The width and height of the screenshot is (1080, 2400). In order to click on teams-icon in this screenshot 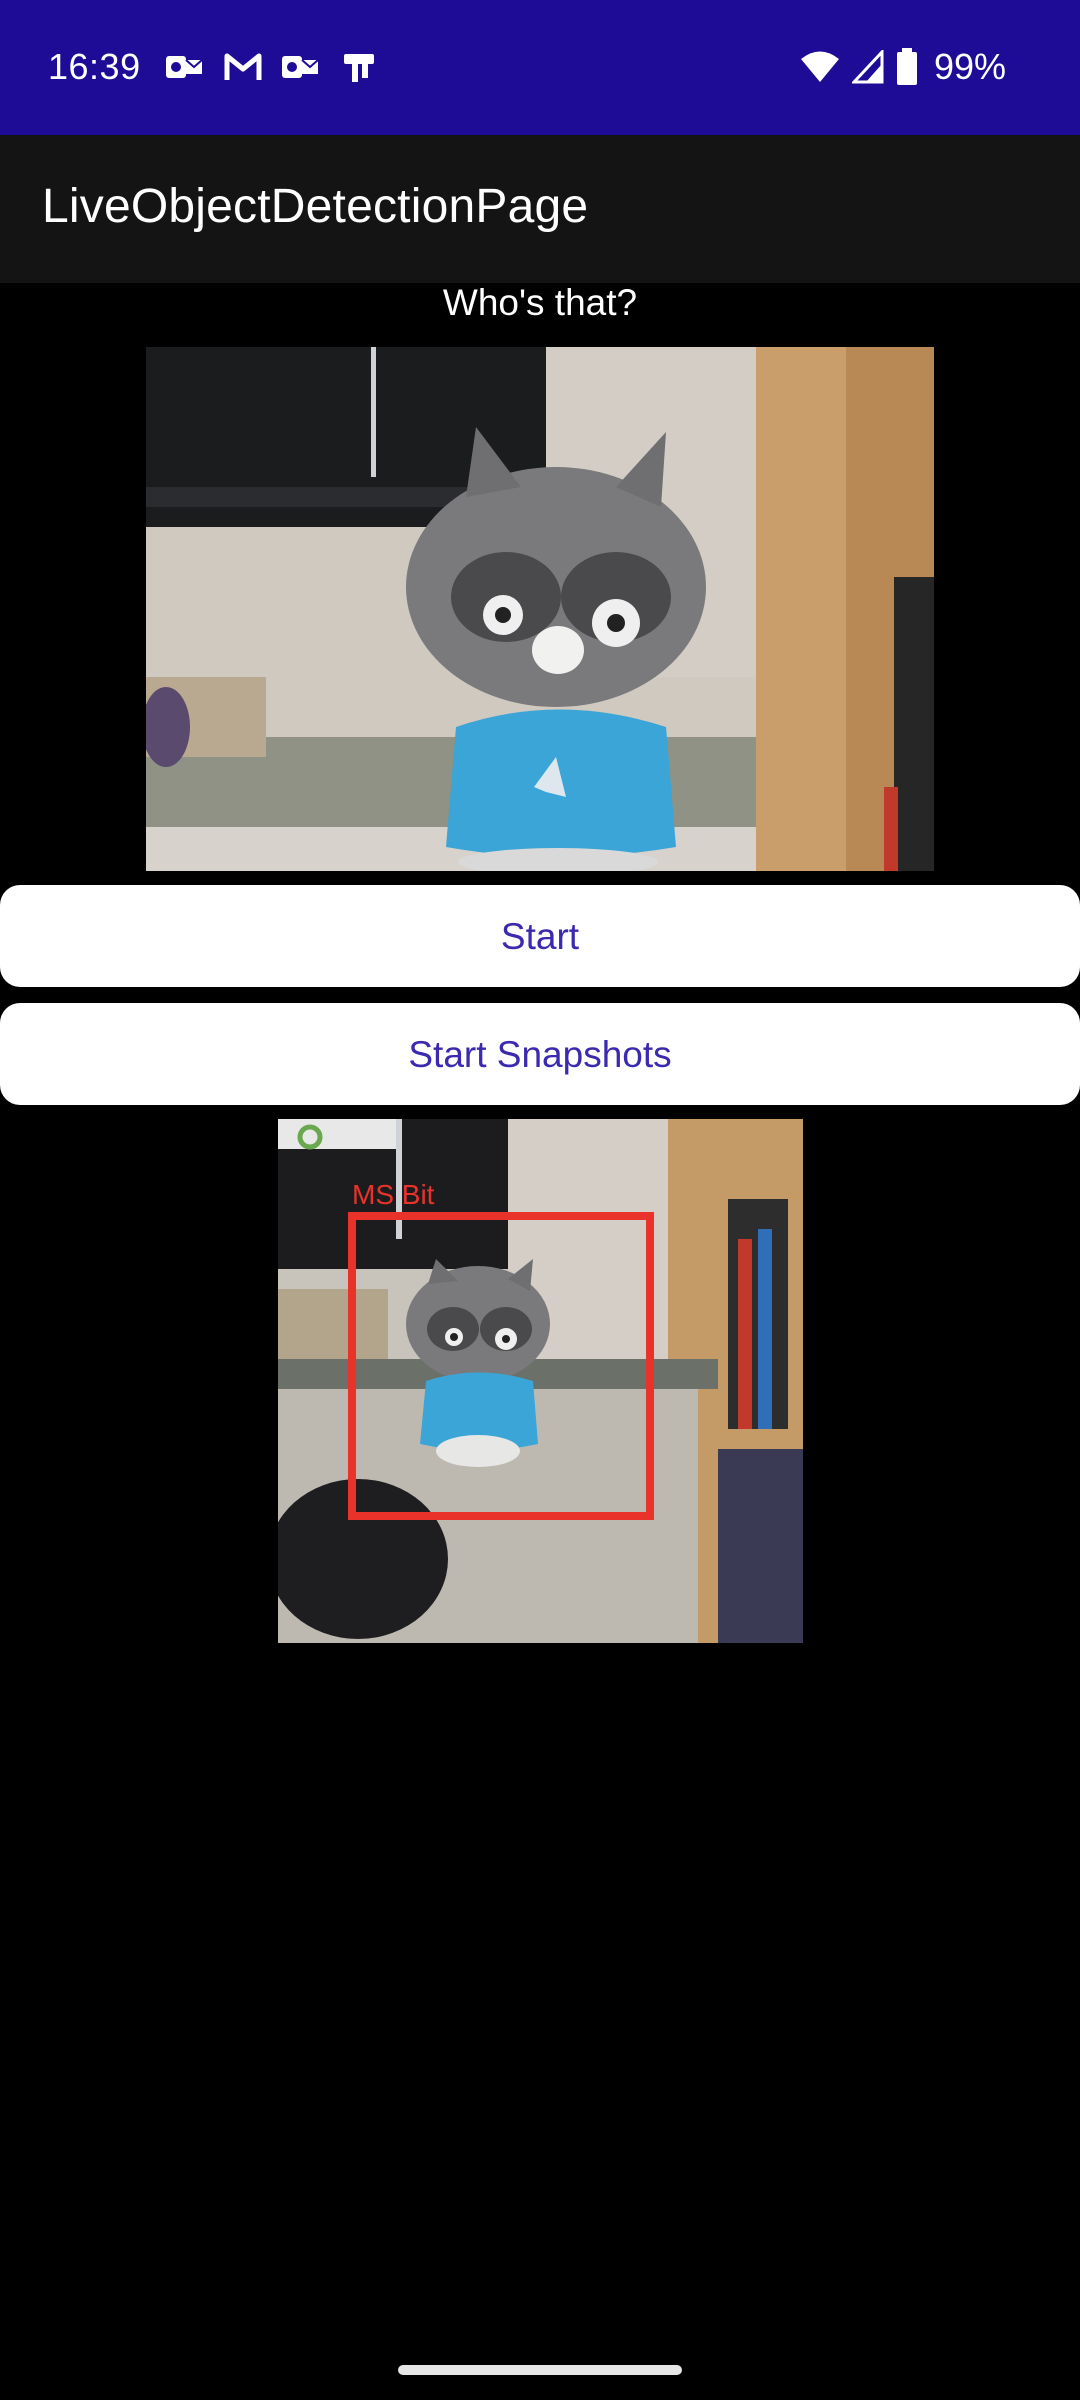, I will do `click(359, 68)`.